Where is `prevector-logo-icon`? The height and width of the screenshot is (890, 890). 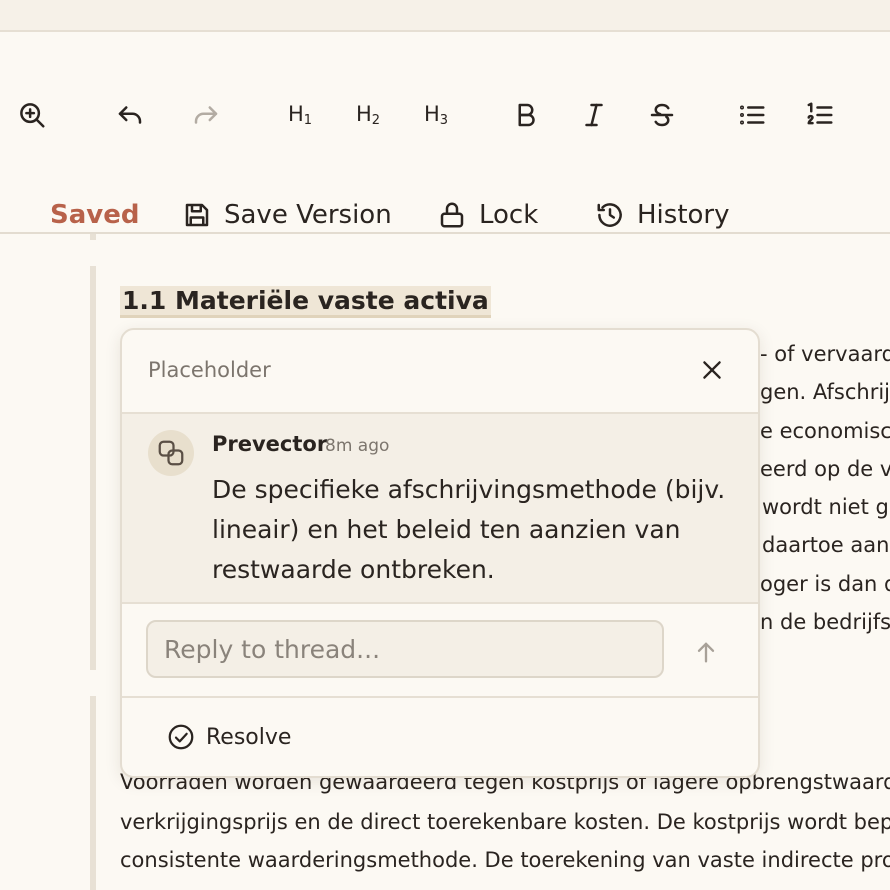
prevector-logo-icon is located at coordinates (171, 453).